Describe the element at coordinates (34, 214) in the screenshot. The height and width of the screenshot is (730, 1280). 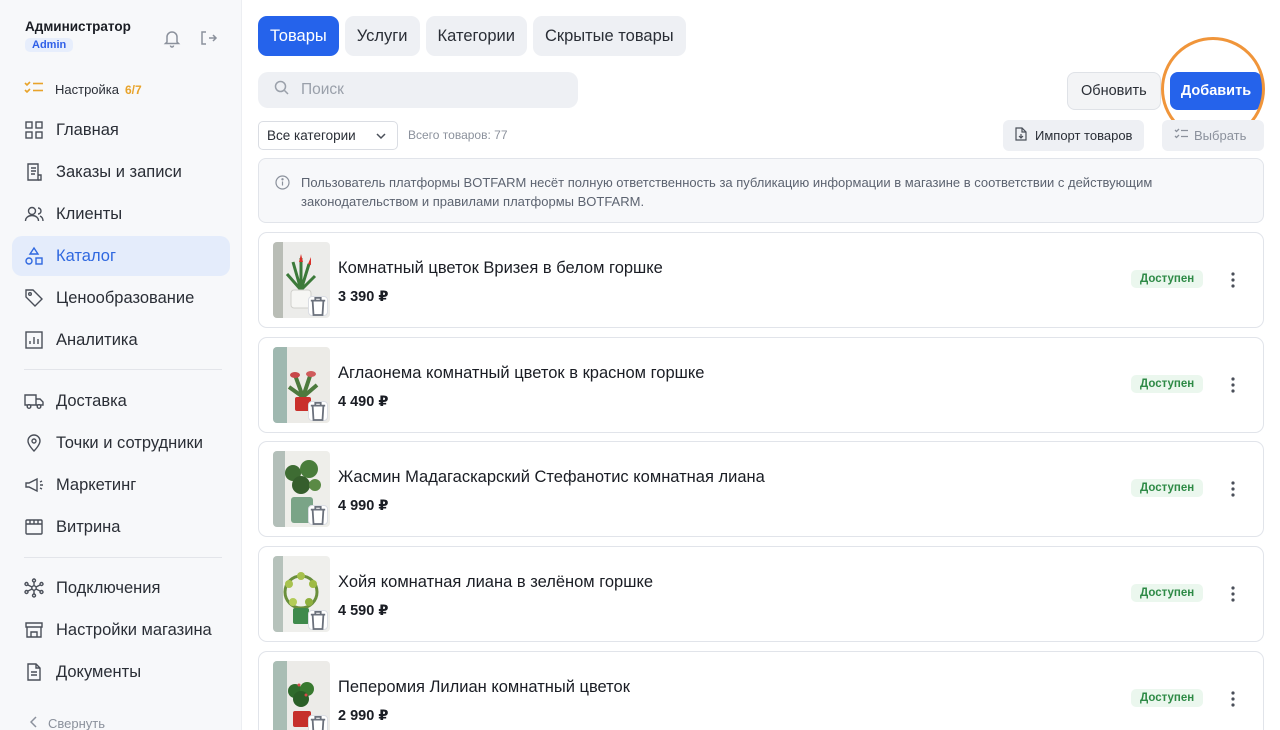
I see `users-icon` at that location.